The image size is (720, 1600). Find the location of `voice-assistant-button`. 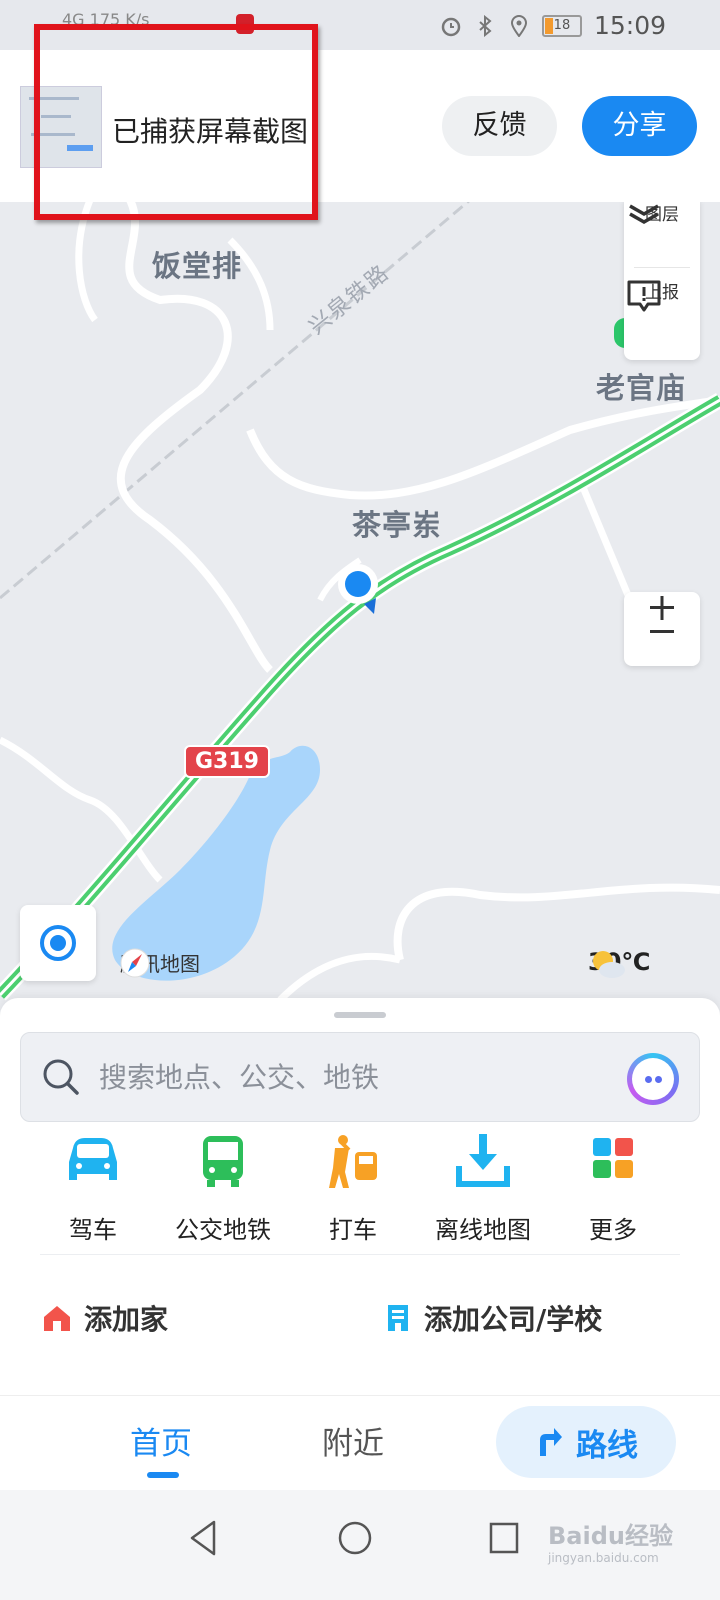

voice-assistant-button is located at coordinates (653, 1079).